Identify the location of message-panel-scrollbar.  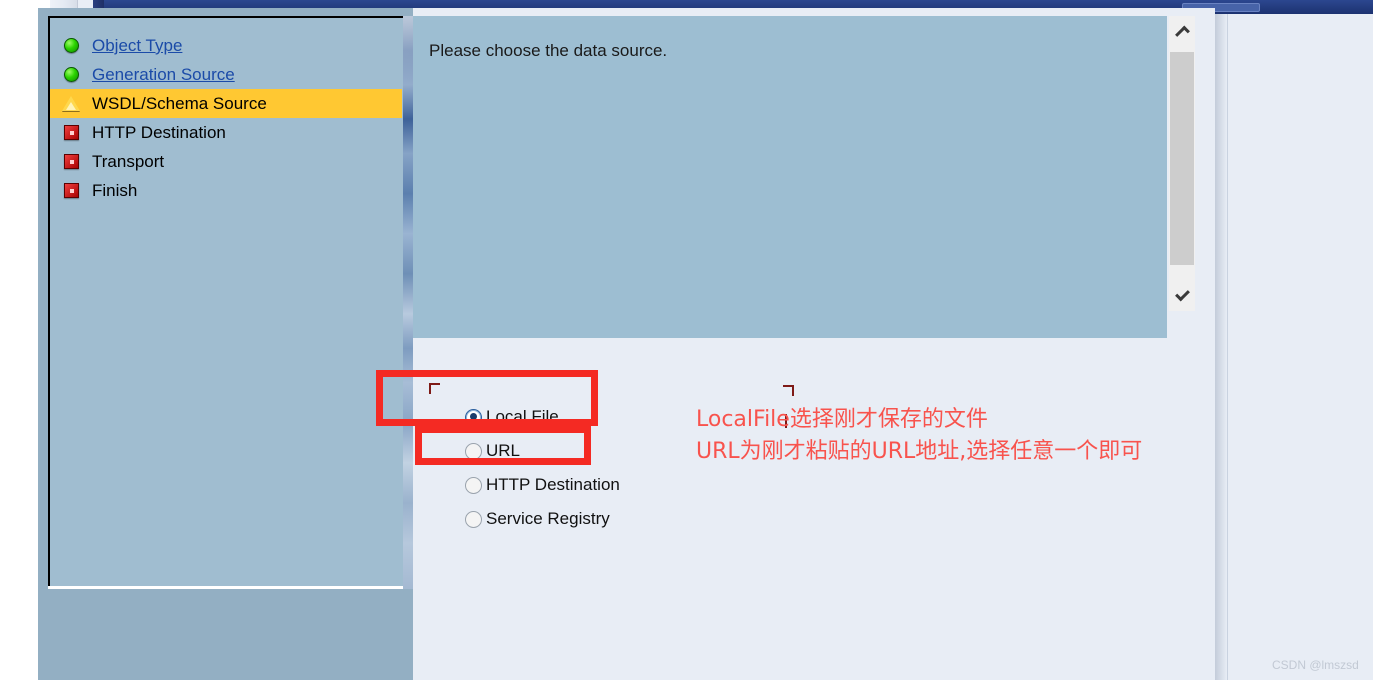
(1182, 163).